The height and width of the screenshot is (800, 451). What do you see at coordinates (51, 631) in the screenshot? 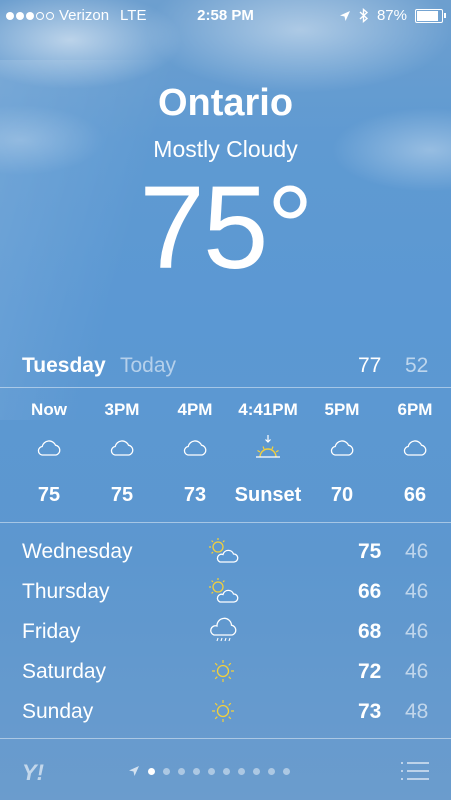
I see `forecast-day: Friday` at bounding box center [51, 631].